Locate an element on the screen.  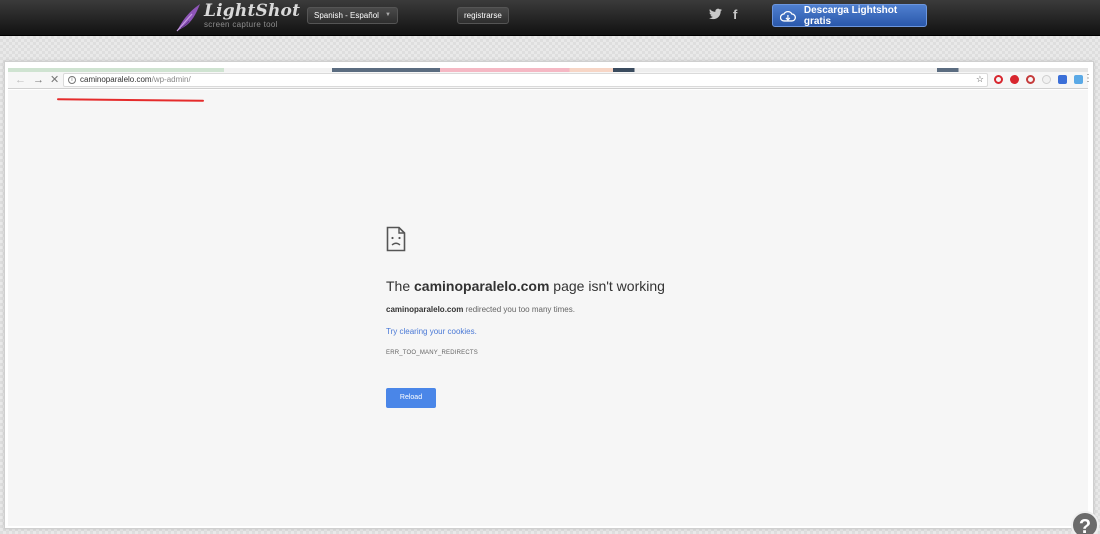
language-select: Spanish - Español ▼ is located at coordinates (352, 15).